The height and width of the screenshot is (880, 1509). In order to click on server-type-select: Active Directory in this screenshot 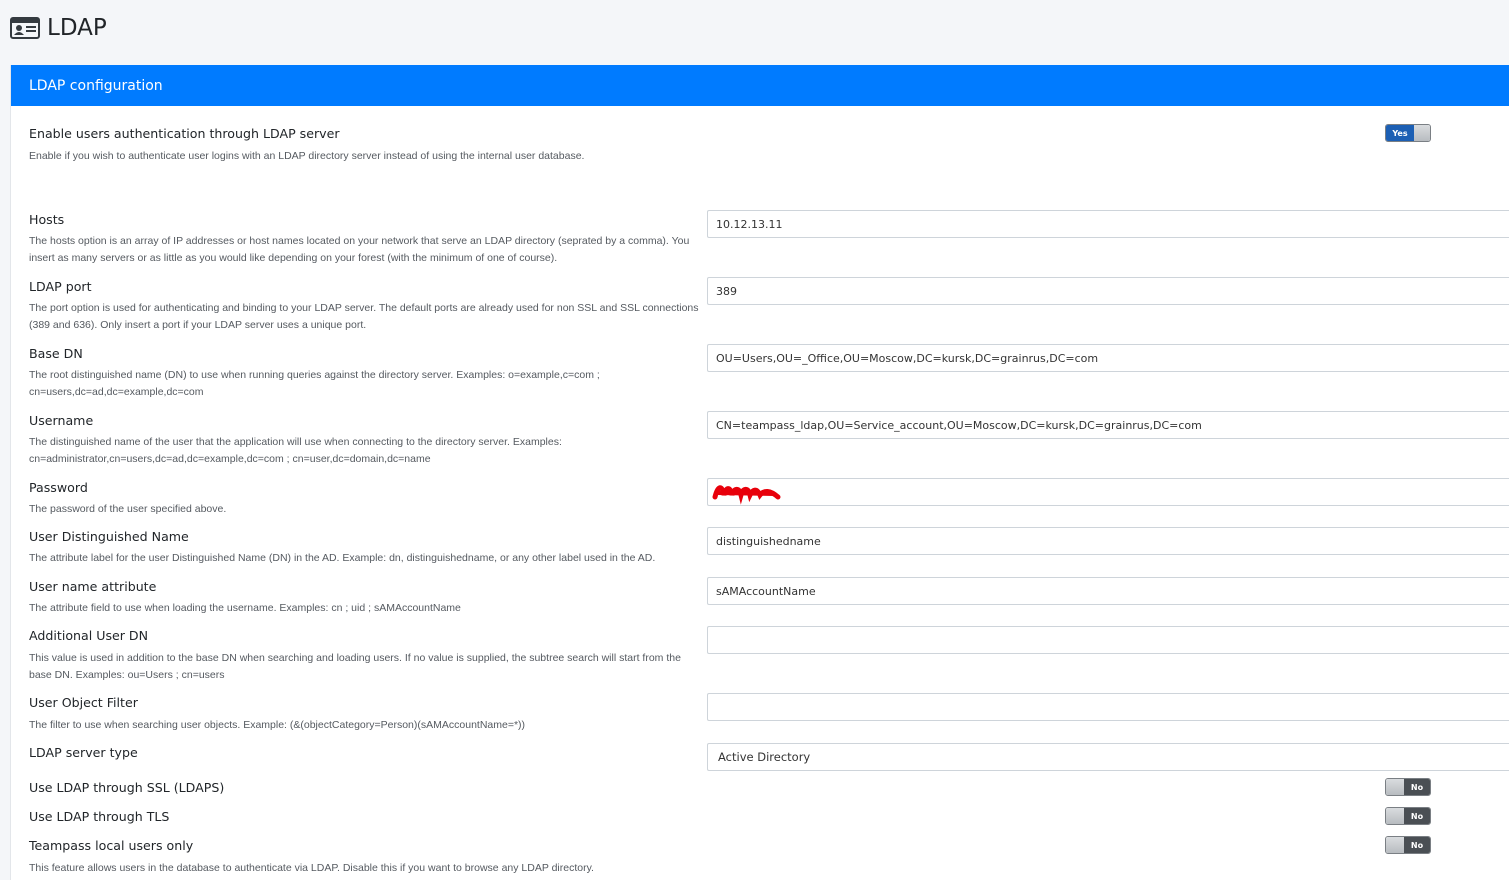, I will do `click(1108, 757)`.